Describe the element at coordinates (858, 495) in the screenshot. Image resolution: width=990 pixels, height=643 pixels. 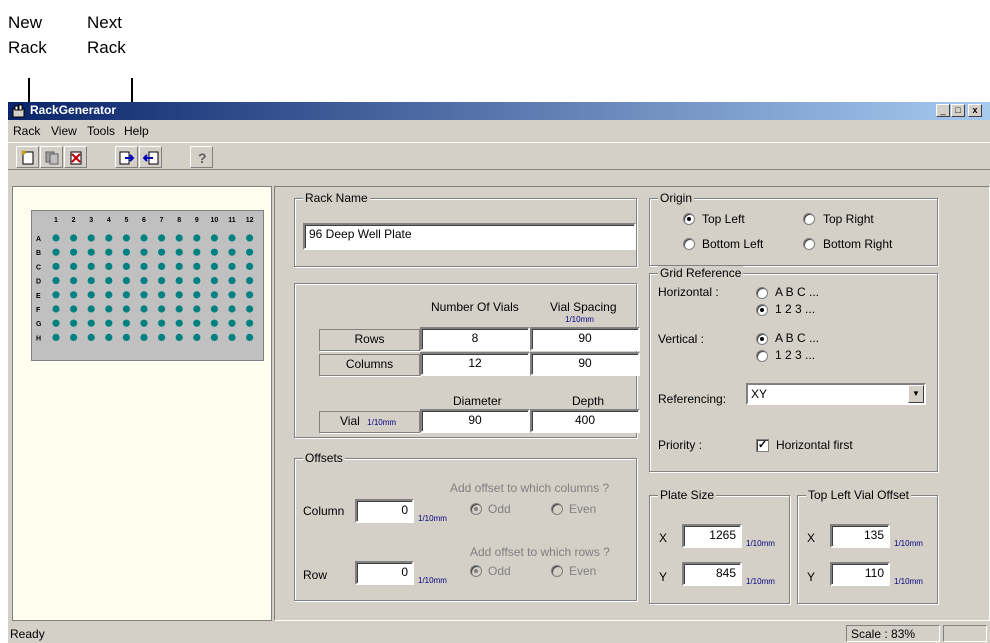
I see `top-left-vial-offset-group-label: Top Left Vial Offset` at that location.